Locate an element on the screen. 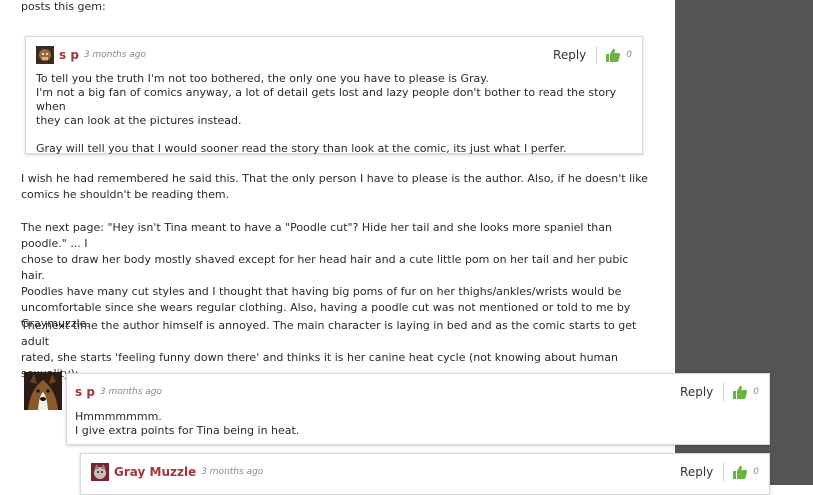 The width and height of the screenshot is (813, 495). paragraph-line: comics he shouldn't be reading them. is located at coordinates (125, 194).